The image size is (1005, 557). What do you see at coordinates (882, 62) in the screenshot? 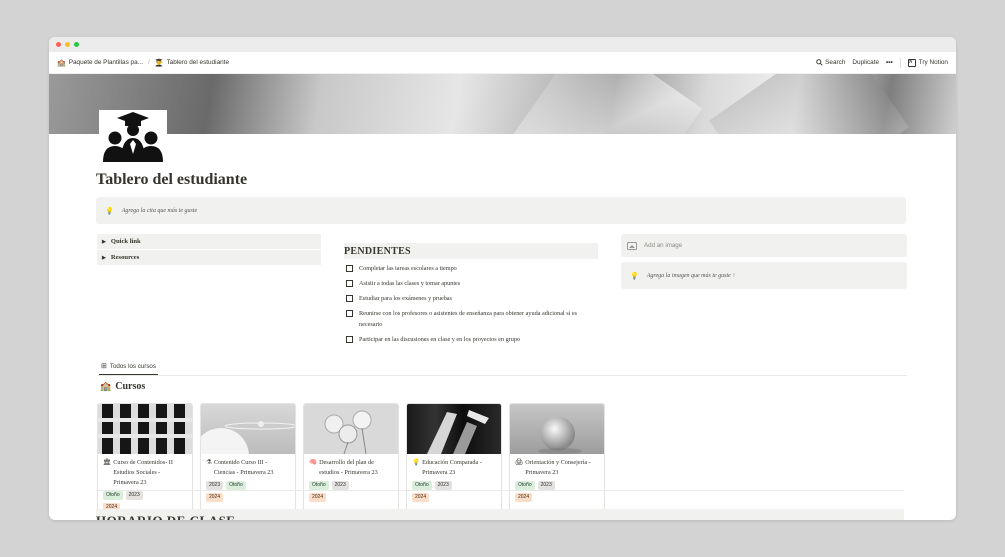
I see `topbar-actions: Search Duplicate ••• N Try Notion` at bounding box center [882, 62].